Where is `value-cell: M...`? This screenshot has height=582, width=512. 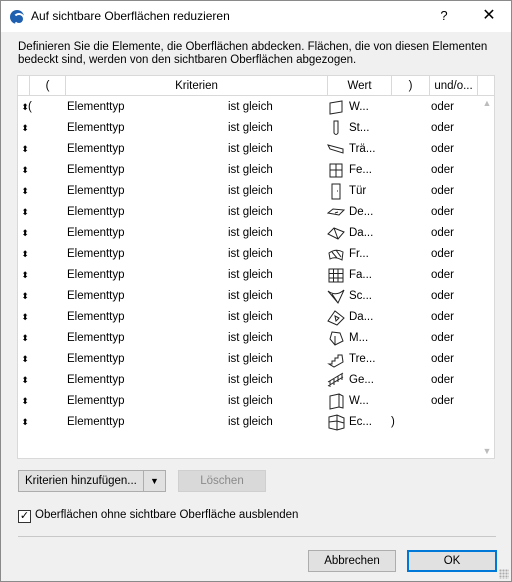 value-cell: M... is located at coordinates (358, 338).